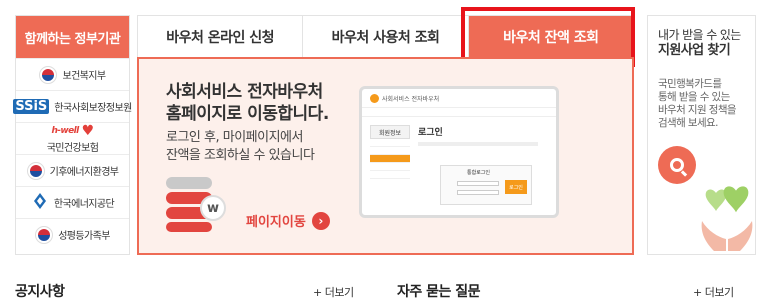 This screenshot has height=305, width=769. I want to click on mock-main-title: 로그인, so click(430, 133).